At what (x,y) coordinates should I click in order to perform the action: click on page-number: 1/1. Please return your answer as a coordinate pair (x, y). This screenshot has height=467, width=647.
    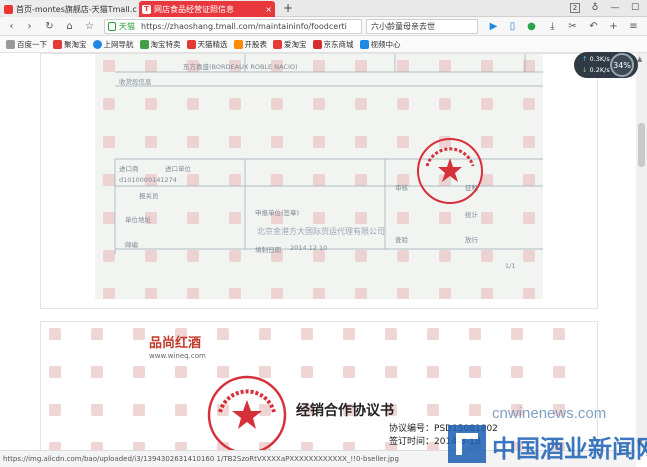
    Looking at the image, I should click on (510, 266).